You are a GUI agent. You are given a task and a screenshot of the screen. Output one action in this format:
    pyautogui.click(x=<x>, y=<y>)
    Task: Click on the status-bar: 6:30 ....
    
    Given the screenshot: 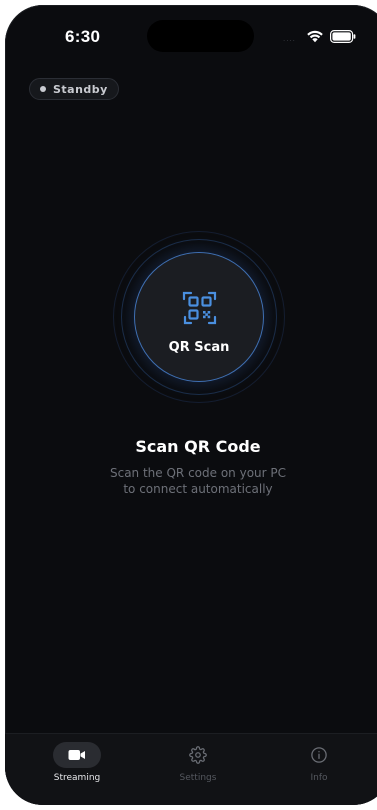 What is the action you would take?
    pyautogui.click(x=191, y=35)
    